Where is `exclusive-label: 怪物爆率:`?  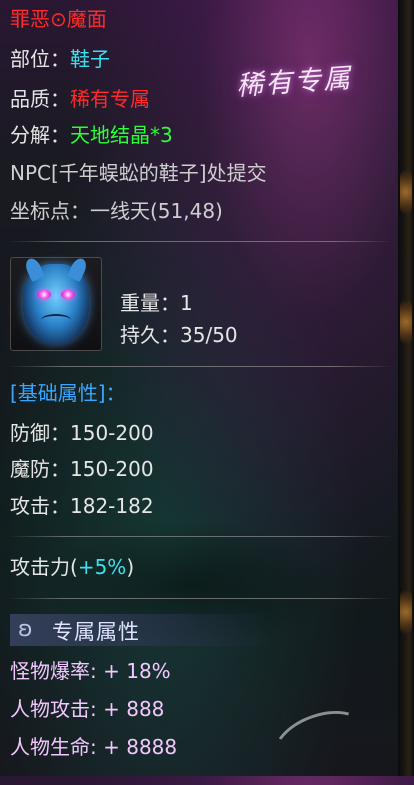
exclusive-label: 怪物爆率: is located at coordinates (53, 671).